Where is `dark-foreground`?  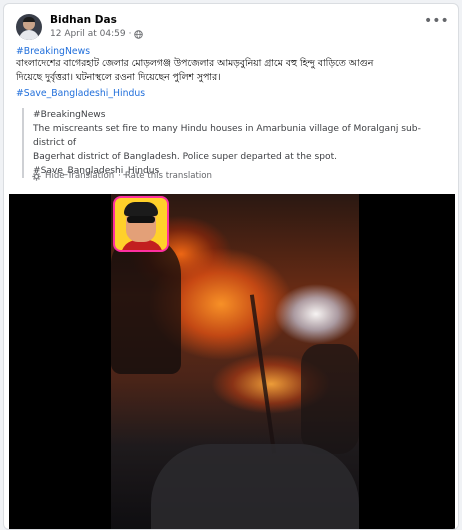
dark-foreground is located at coordinates (255, 486).